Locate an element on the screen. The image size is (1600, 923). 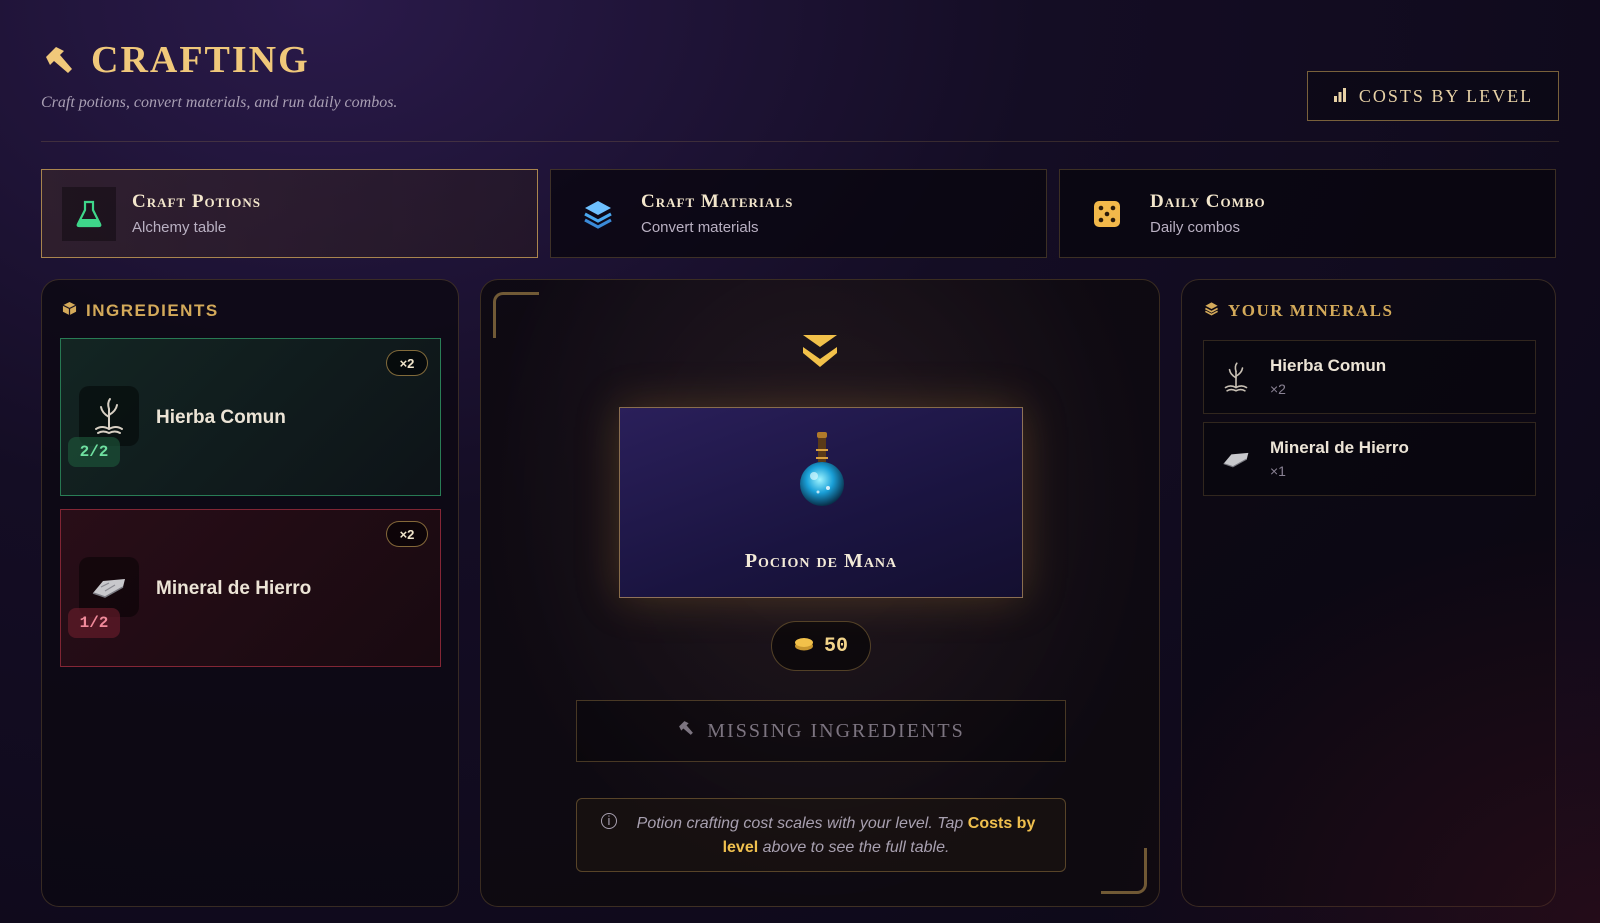
ingredients-heading-label: INGREDIENTS is located at coordinates (152, 310).